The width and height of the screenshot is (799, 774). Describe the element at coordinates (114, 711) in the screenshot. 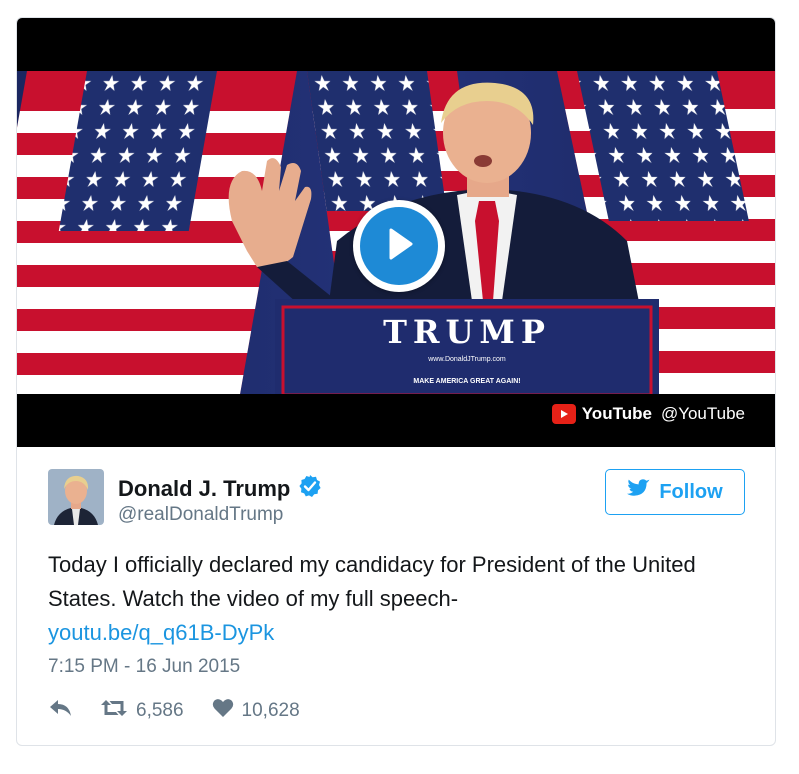

I see `retweet-icon` at that location.